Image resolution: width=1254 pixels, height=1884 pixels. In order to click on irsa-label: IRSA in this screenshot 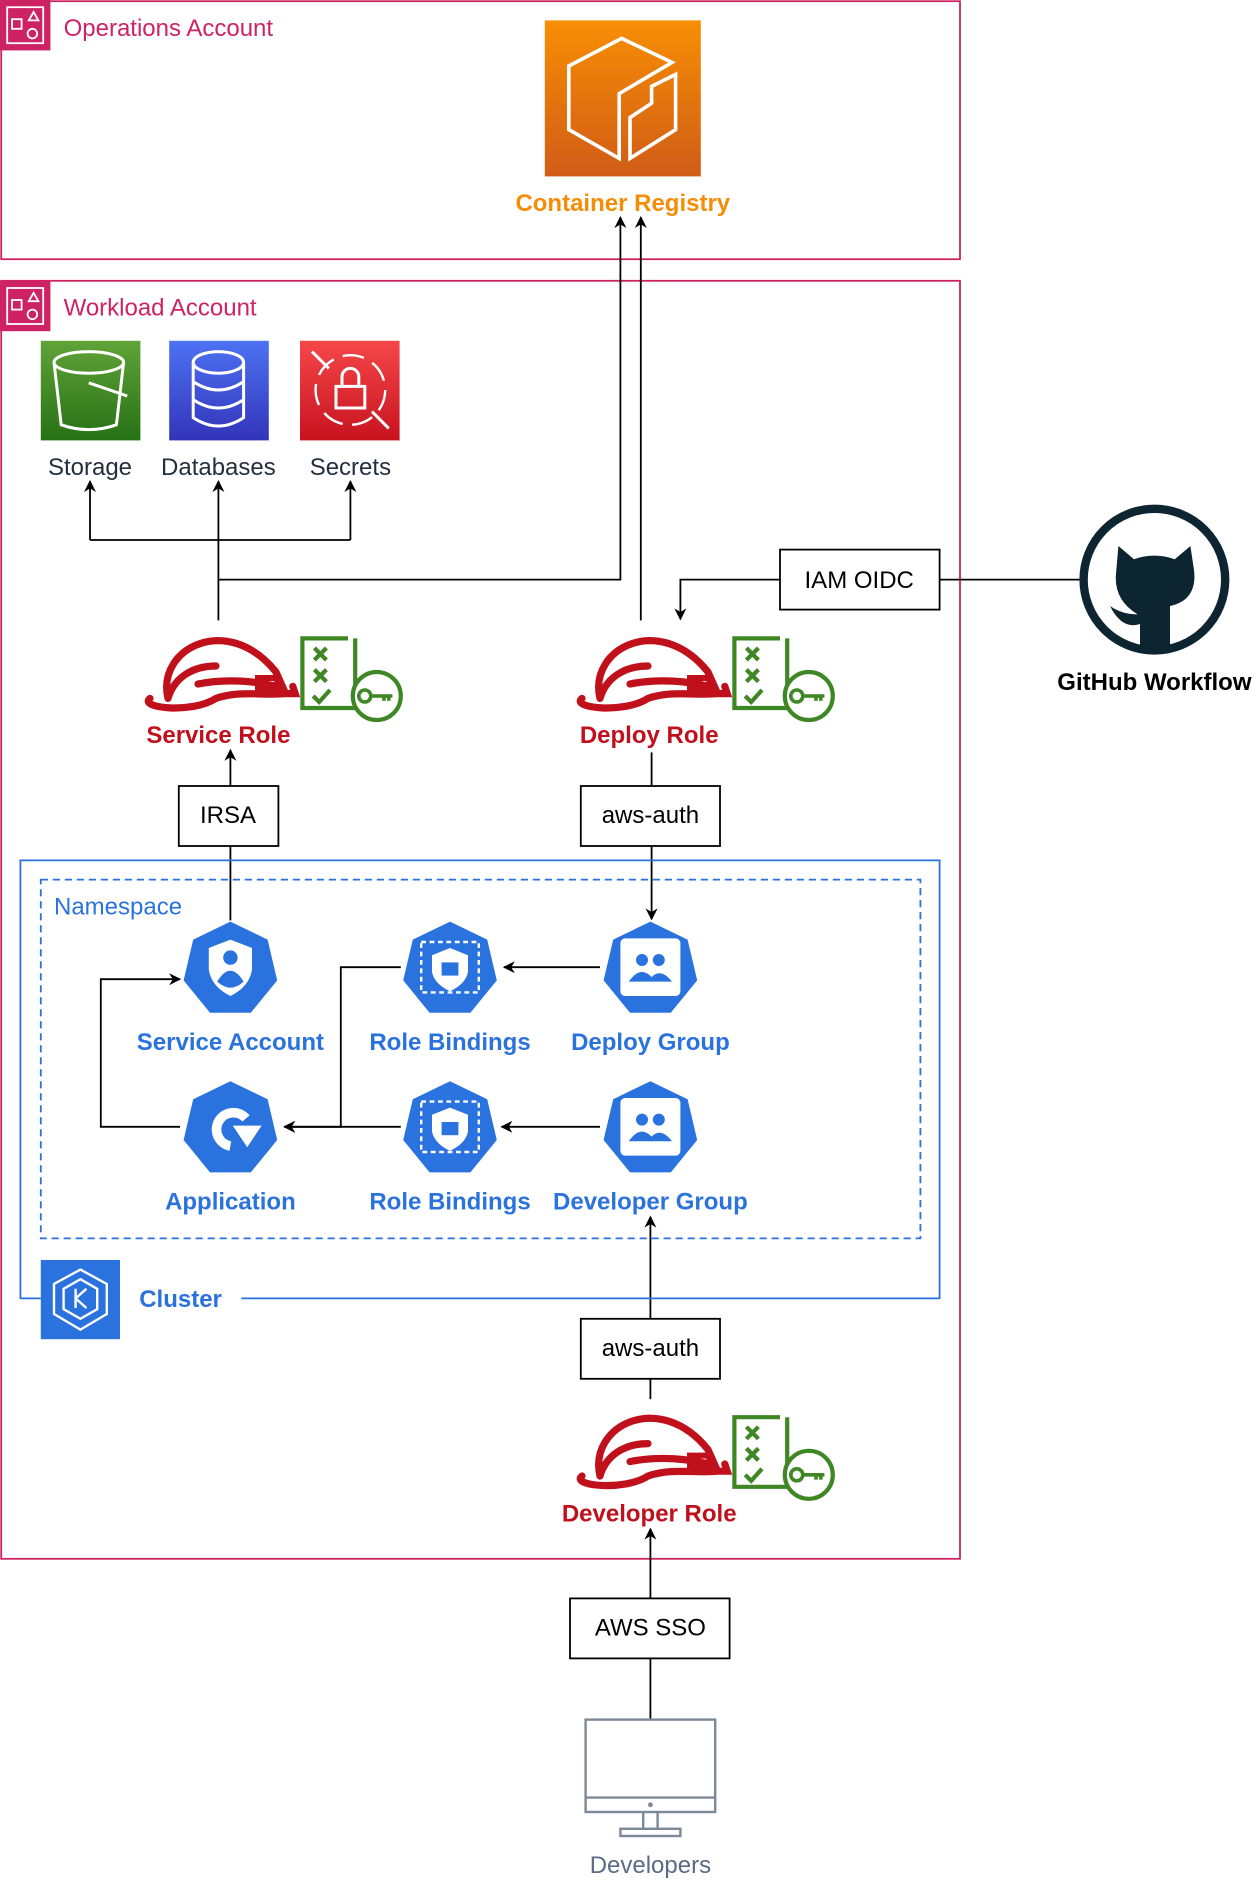, I will do `click(228, 815)`.